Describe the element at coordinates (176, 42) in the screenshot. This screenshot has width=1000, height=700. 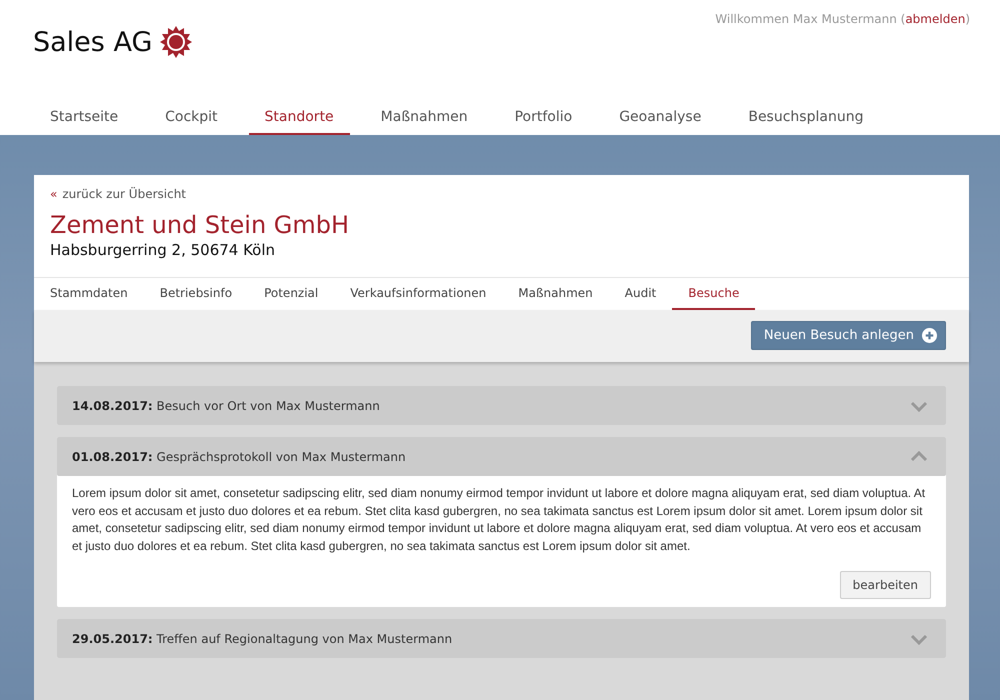
I see `sun-logo-icon` at that location.